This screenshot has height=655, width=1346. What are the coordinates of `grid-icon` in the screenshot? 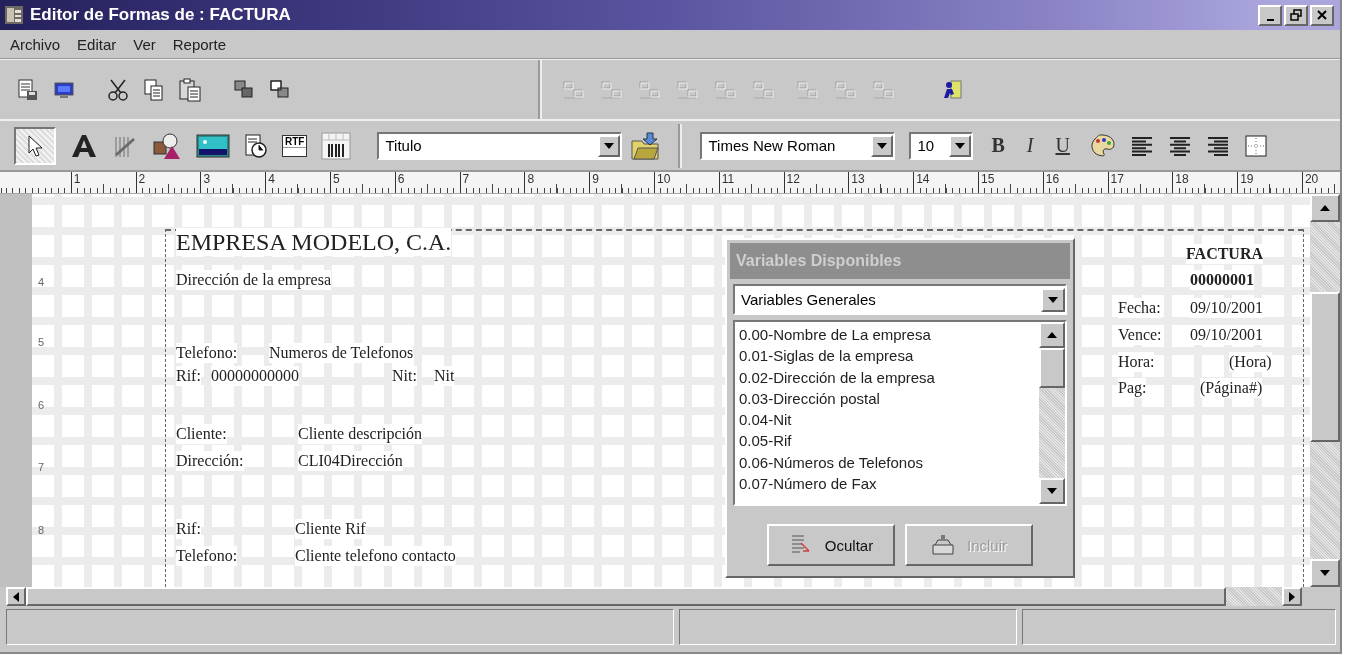 It's located at (1255, 145).